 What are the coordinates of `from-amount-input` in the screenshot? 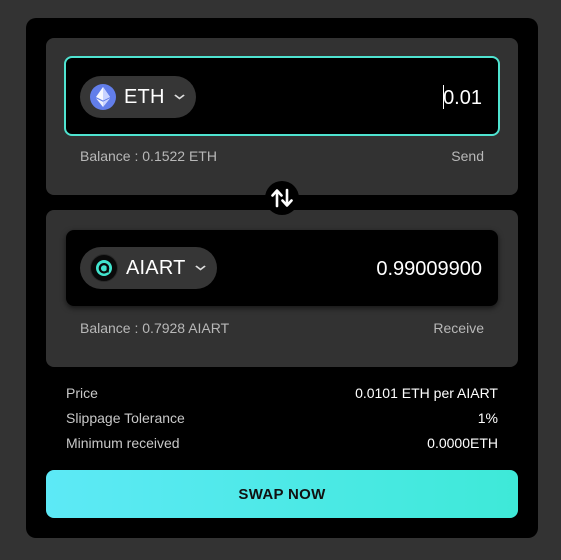 It's located at (382, 98).